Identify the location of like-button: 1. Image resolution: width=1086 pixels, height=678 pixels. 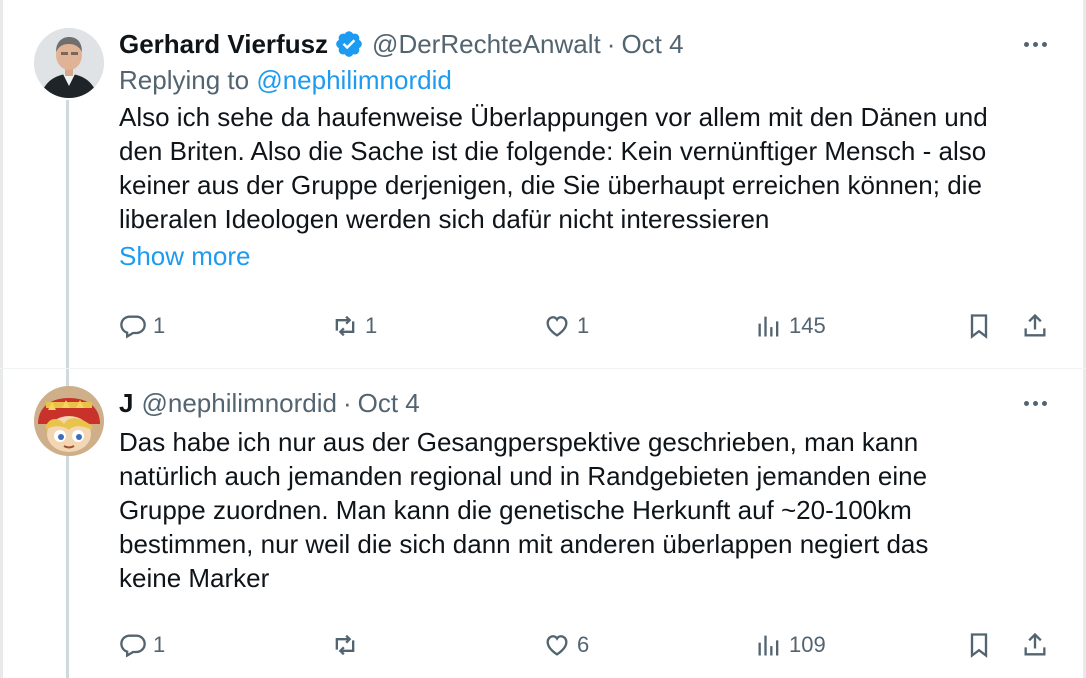
(566, 326).